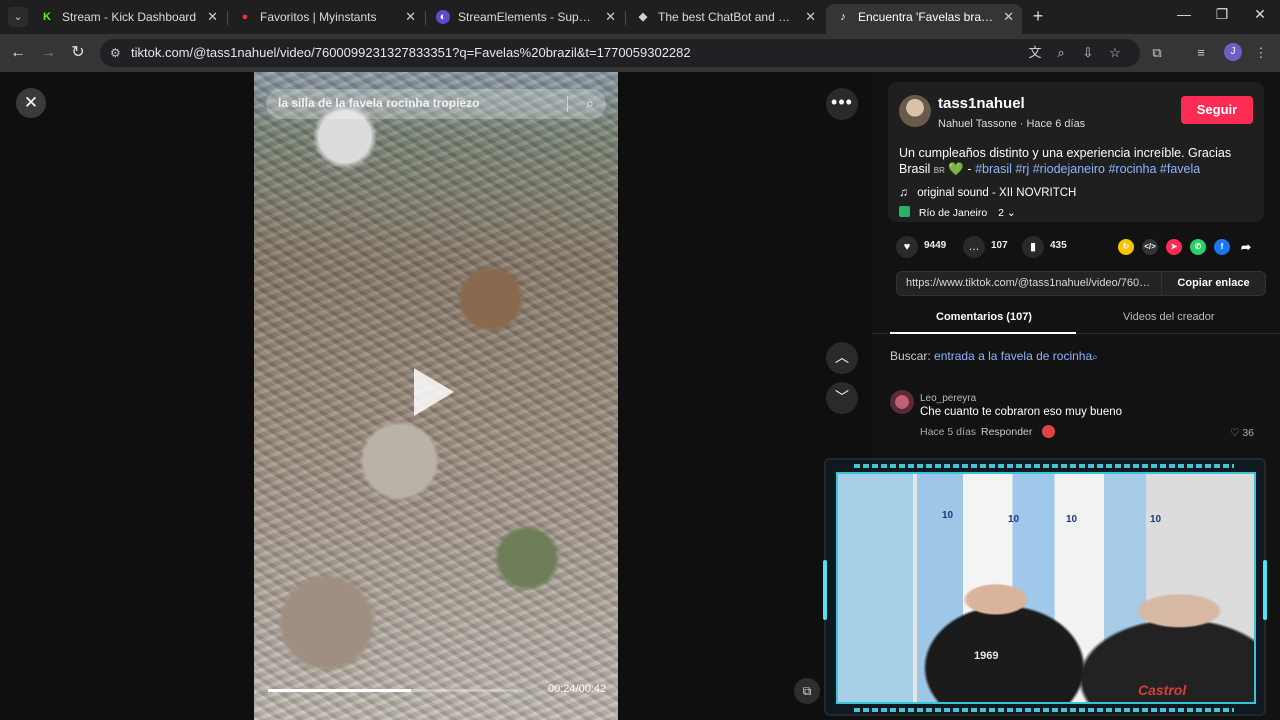  I want to click on overlay-right-accent, so click(1265, 590).